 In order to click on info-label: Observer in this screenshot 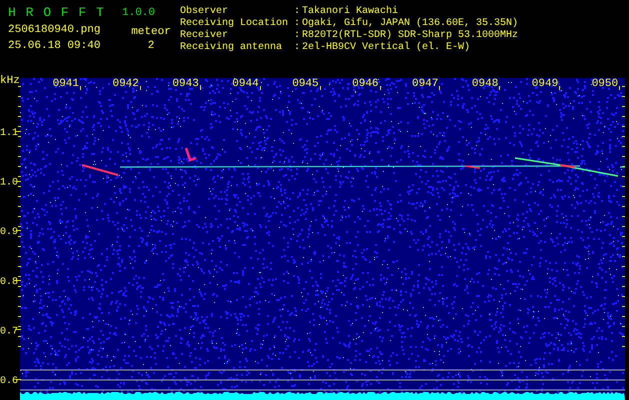, I will do `click(205, 12)`.